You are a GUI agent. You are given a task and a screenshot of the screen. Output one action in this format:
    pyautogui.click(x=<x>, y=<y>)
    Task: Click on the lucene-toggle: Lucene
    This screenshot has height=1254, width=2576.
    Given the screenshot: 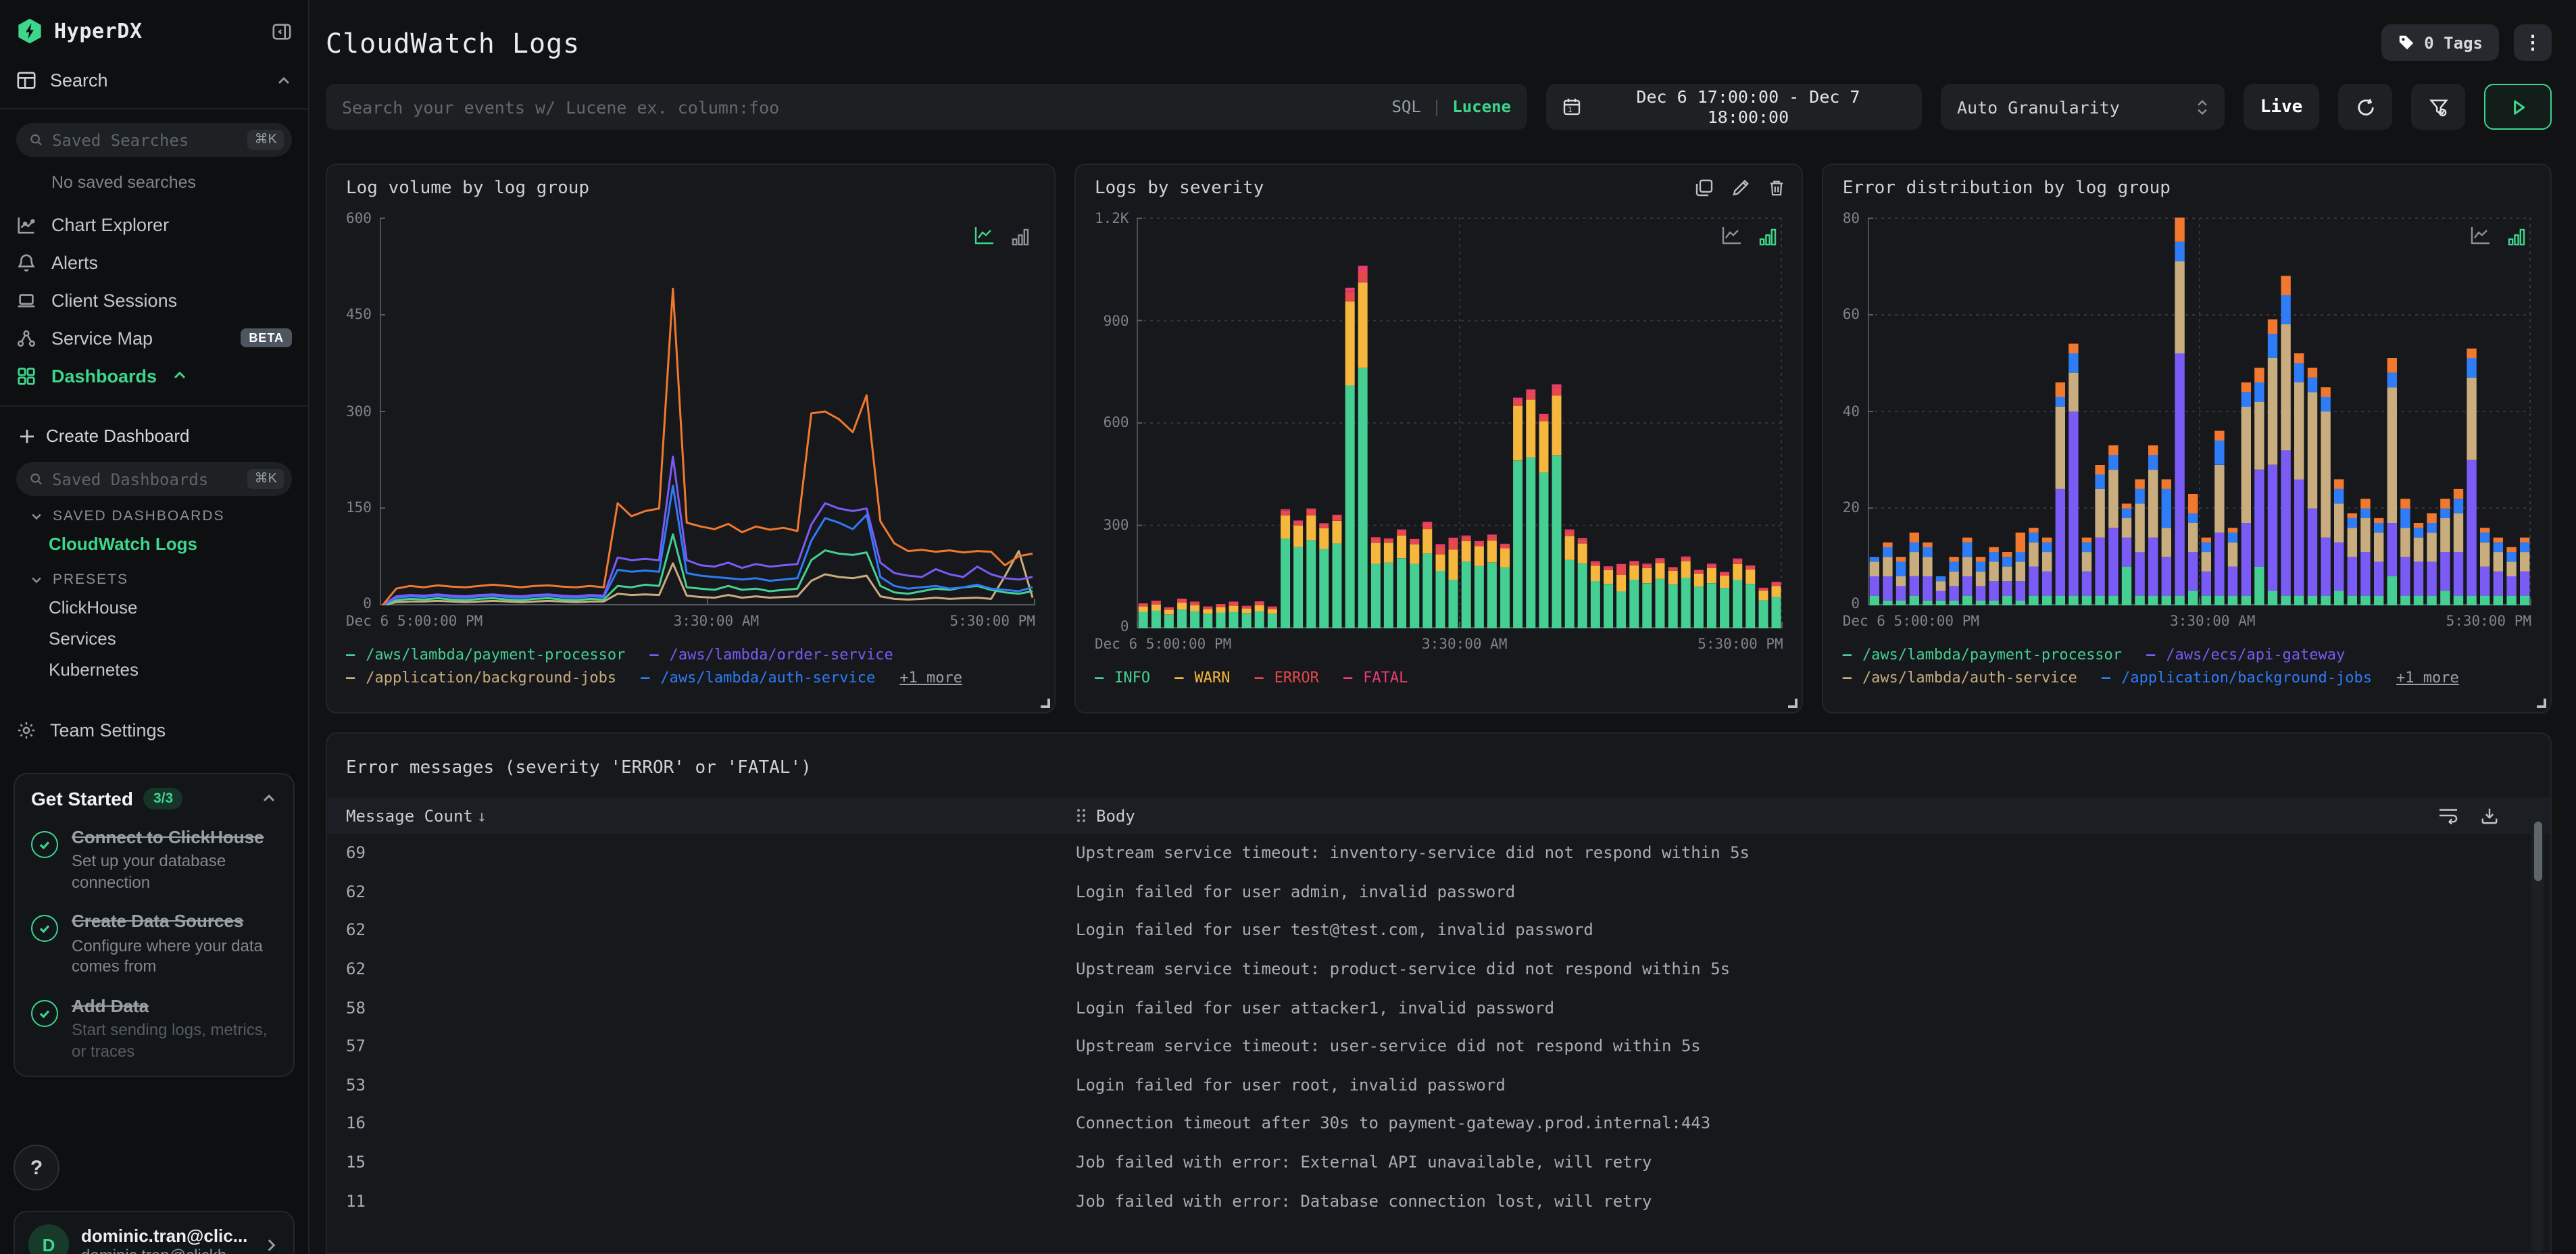 What is the action you would take?
    pyautogui.click(x=1481, y=107)
    